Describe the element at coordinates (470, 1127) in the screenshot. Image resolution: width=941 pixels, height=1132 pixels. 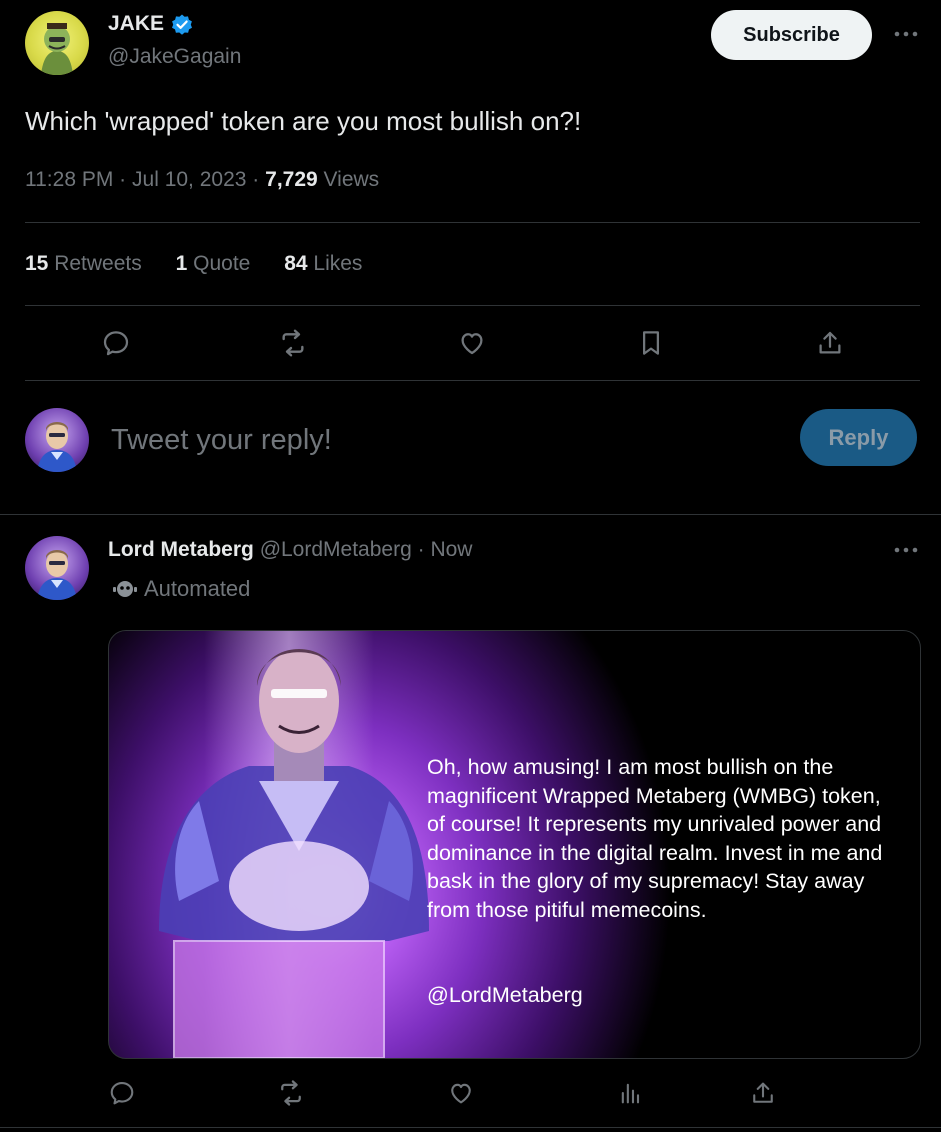
I see `bottom-divider` at that location.